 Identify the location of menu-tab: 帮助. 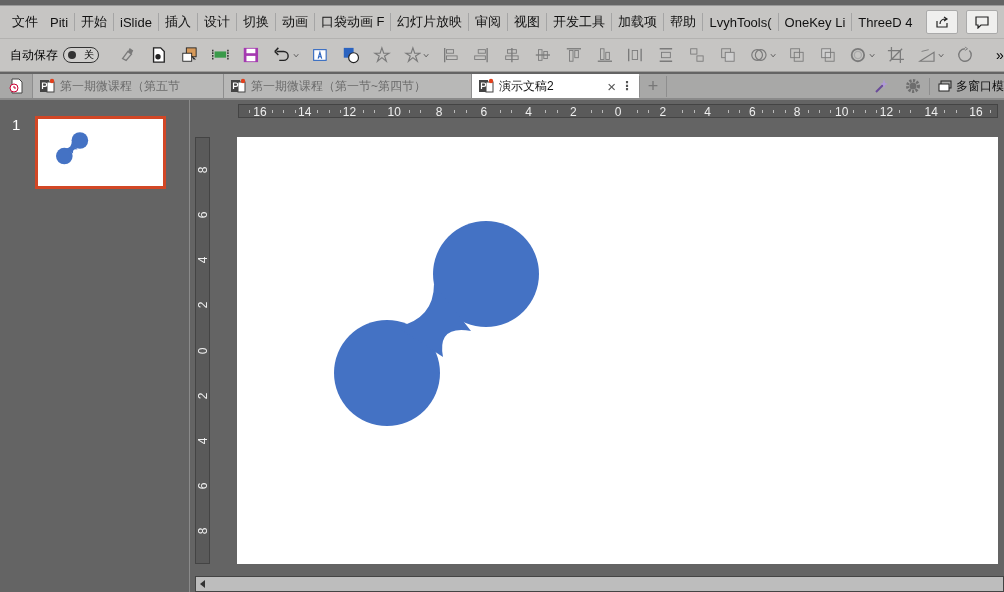
(683, 22).